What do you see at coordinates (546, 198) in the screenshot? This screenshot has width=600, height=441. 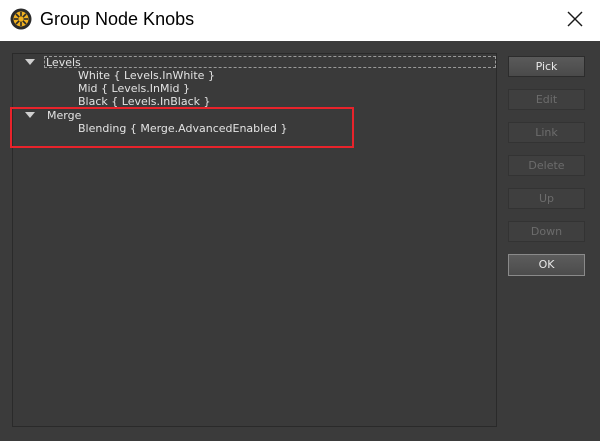 I see `up-button: Up` at bounding box center [546, 198].